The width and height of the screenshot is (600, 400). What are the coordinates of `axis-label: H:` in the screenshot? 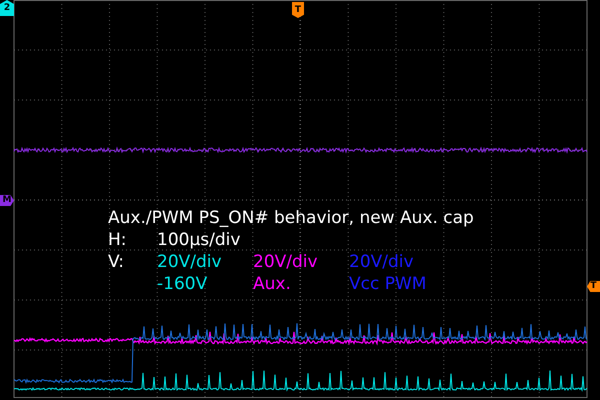 It's located at (118, 240).